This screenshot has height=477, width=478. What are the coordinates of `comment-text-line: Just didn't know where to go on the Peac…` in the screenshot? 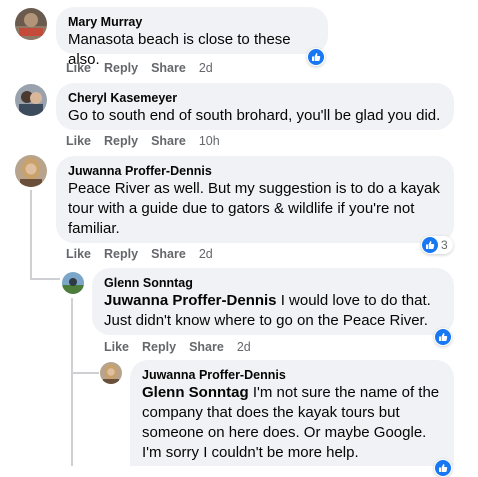 It's located at (266, 320).